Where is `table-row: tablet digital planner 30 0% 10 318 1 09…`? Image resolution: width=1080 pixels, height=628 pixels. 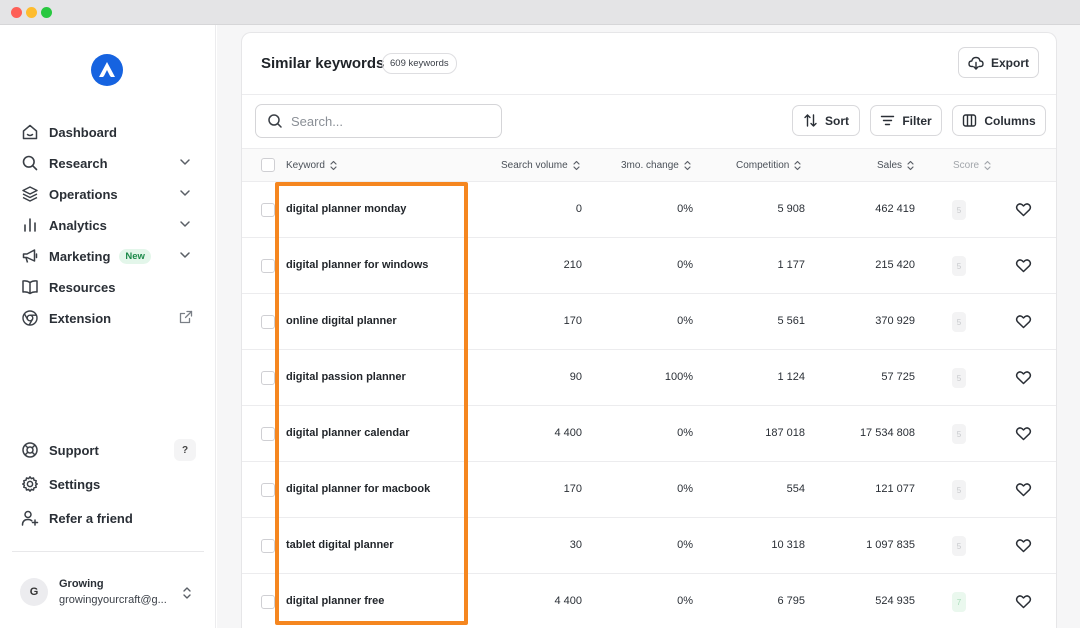
table-row: tablet digital planner 30 0% 10 318 1 09… is located at coordinates (649, 546).